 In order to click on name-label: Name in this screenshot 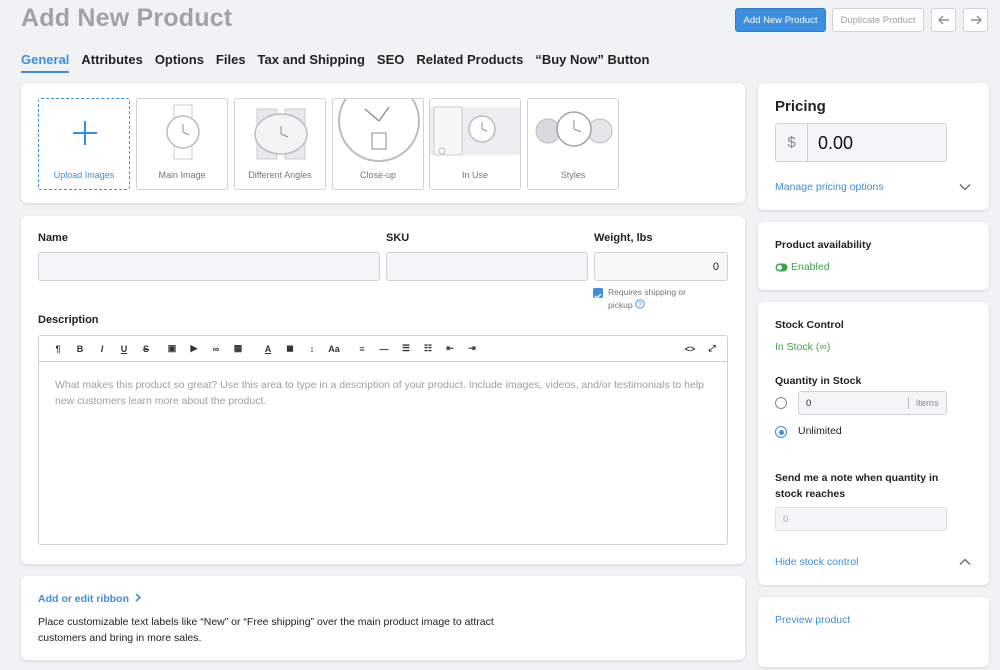, I will do `click(53, 238)`.